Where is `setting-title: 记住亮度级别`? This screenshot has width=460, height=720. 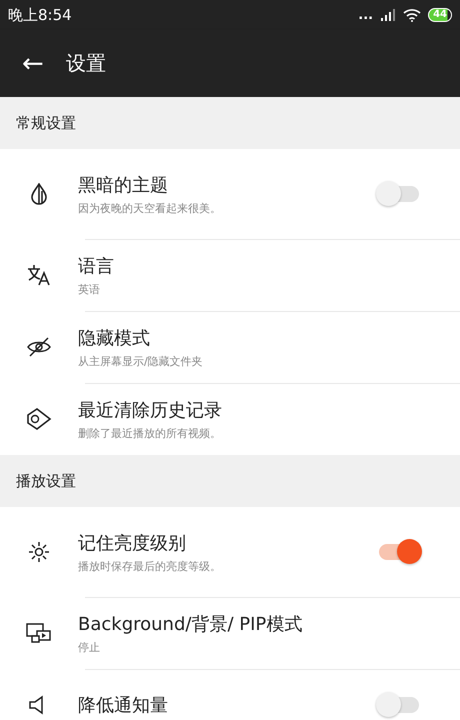 setting-title: 记住亮度级别 is located at coordinates (226, 542).